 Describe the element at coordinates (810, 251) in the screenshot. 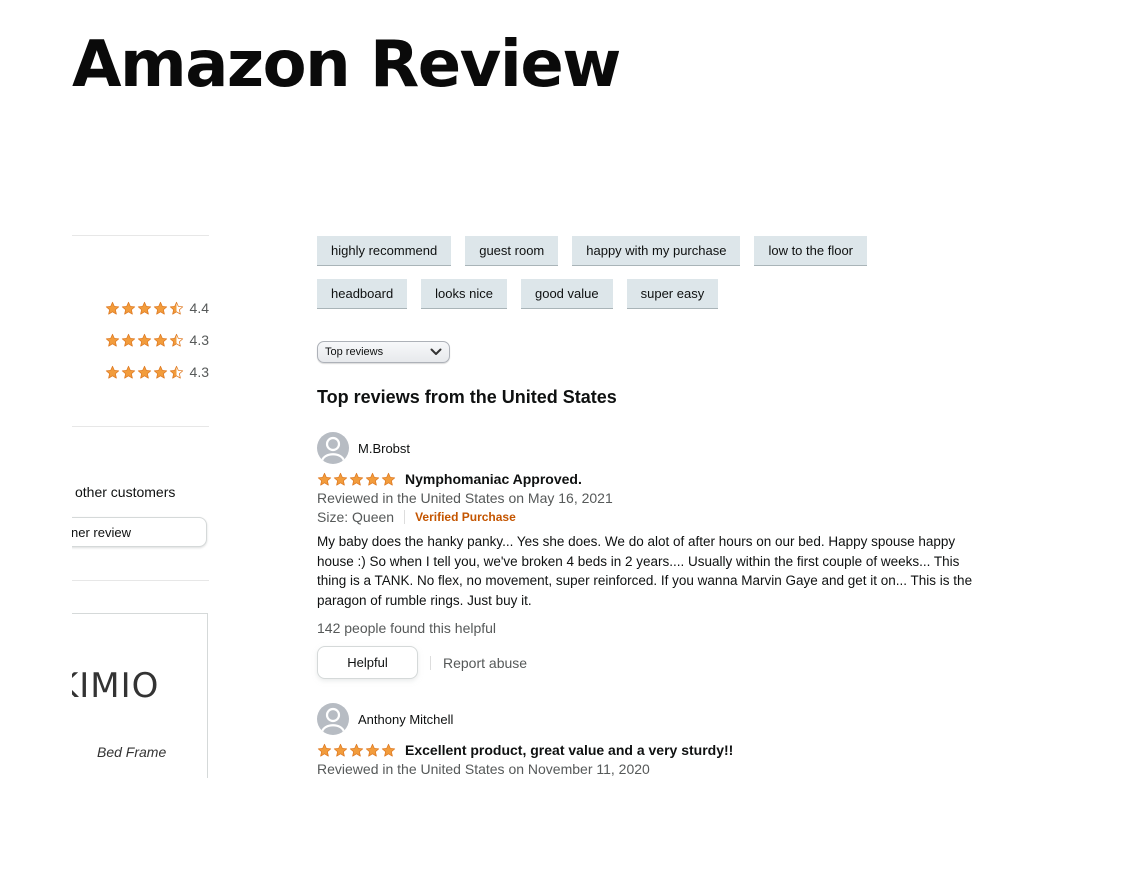

I see `keyword-chip: low to the floor` at that location.